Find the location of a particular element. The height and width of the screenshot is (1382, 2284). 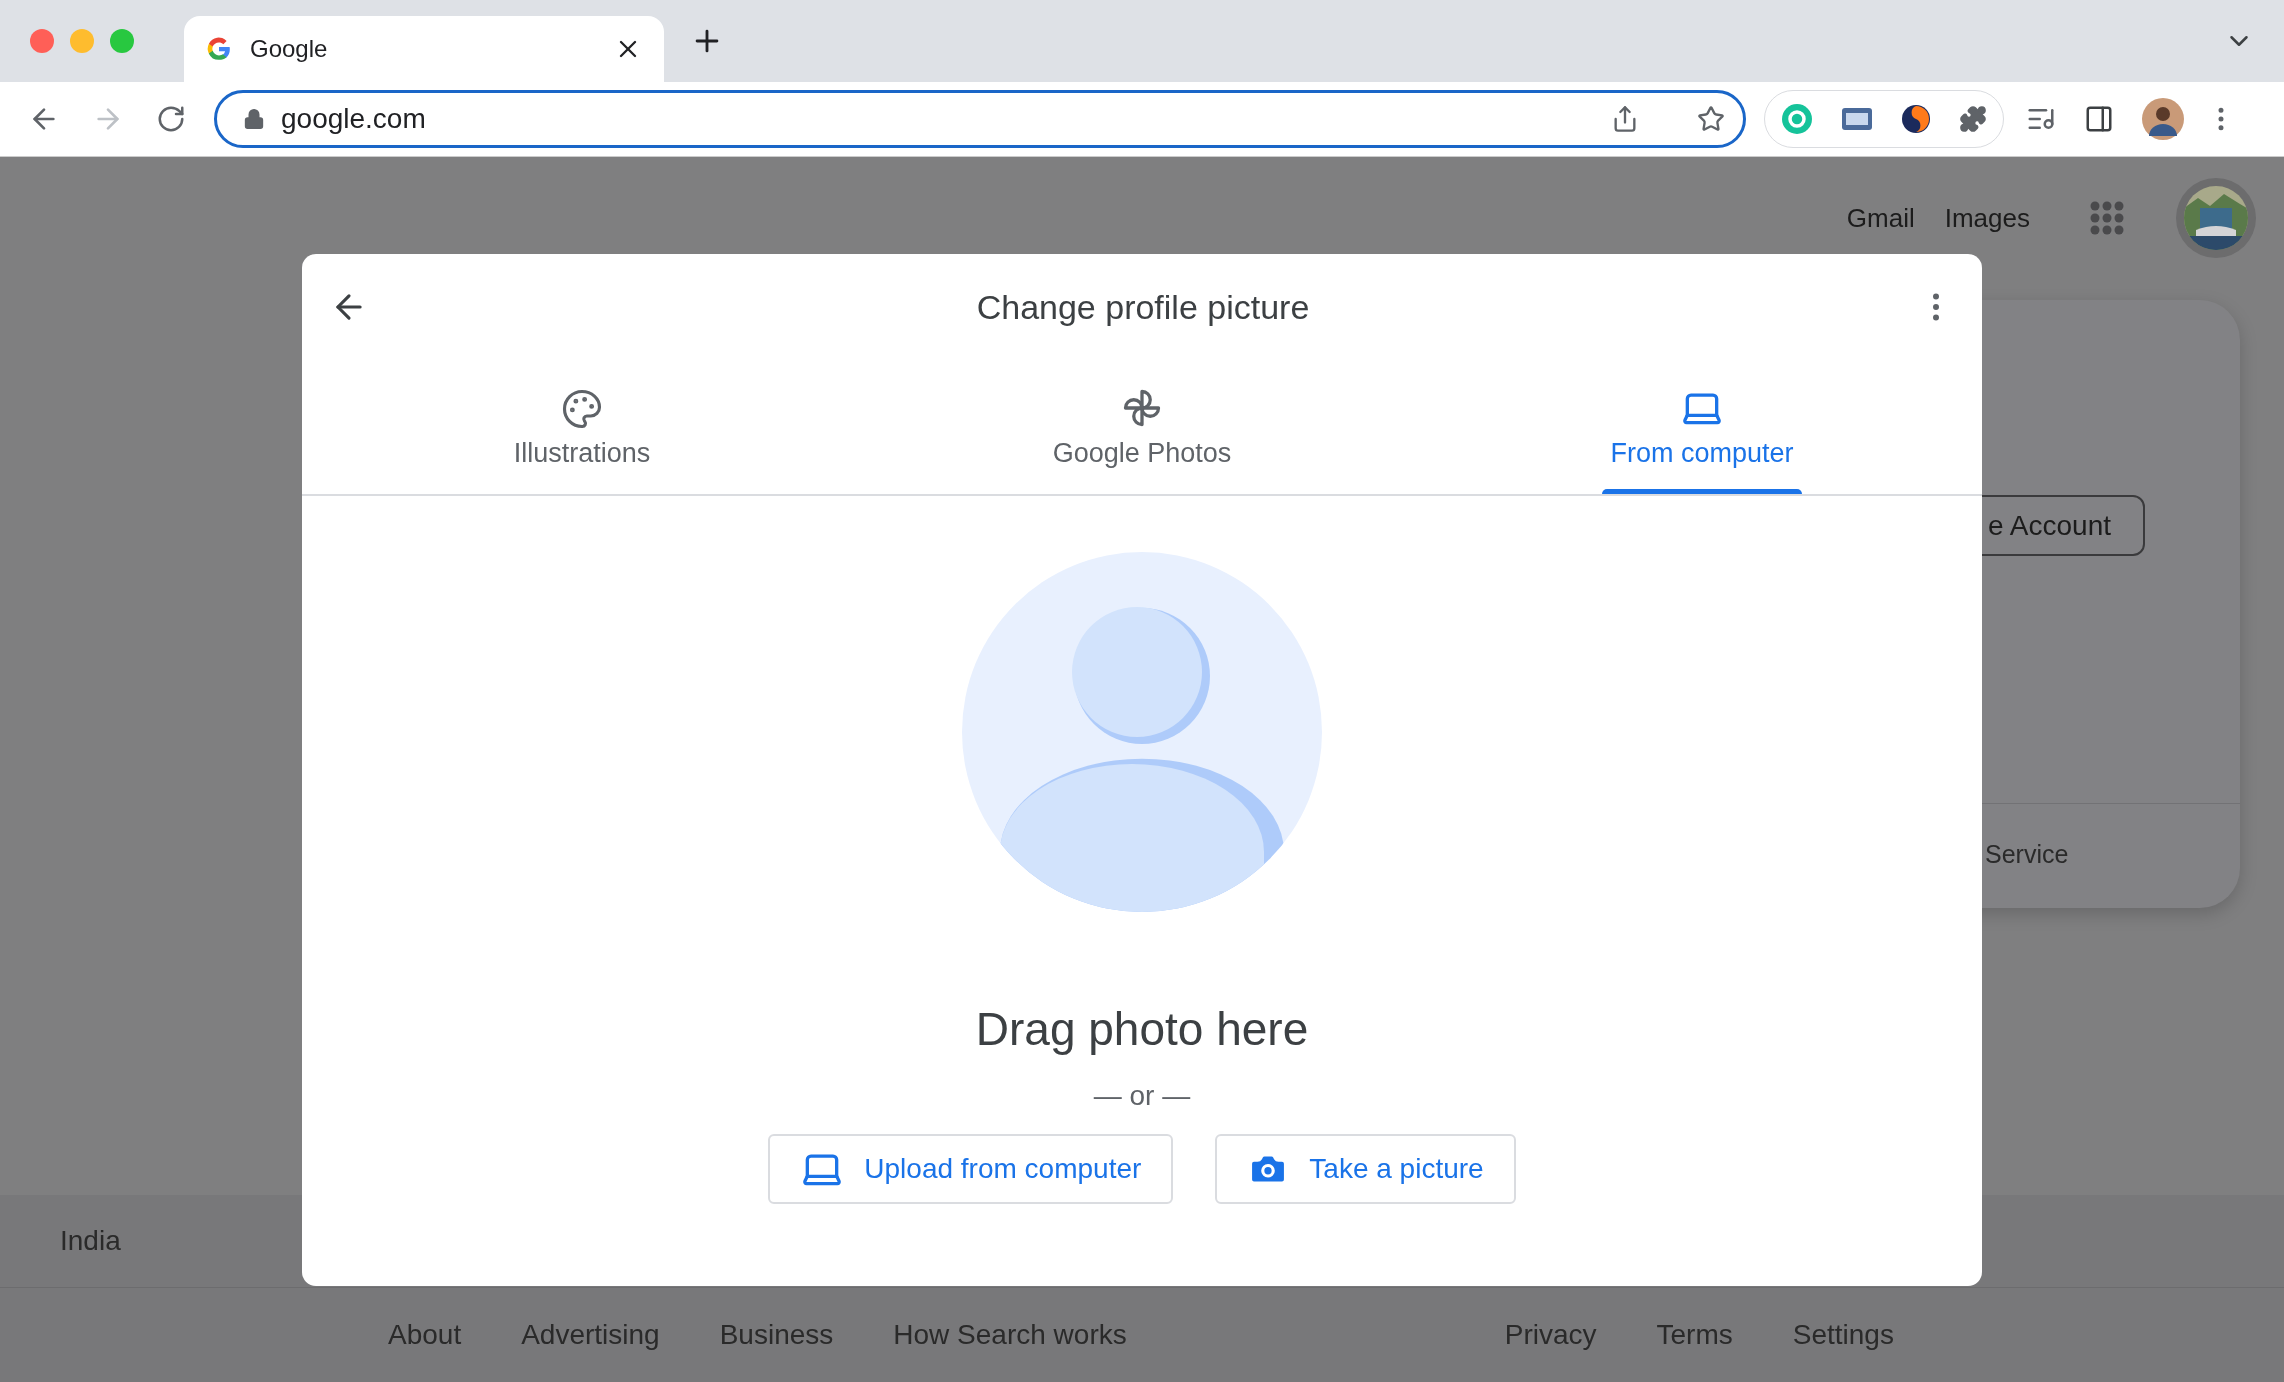

footer-link: Advertising is located at coordinates (590, 1335).